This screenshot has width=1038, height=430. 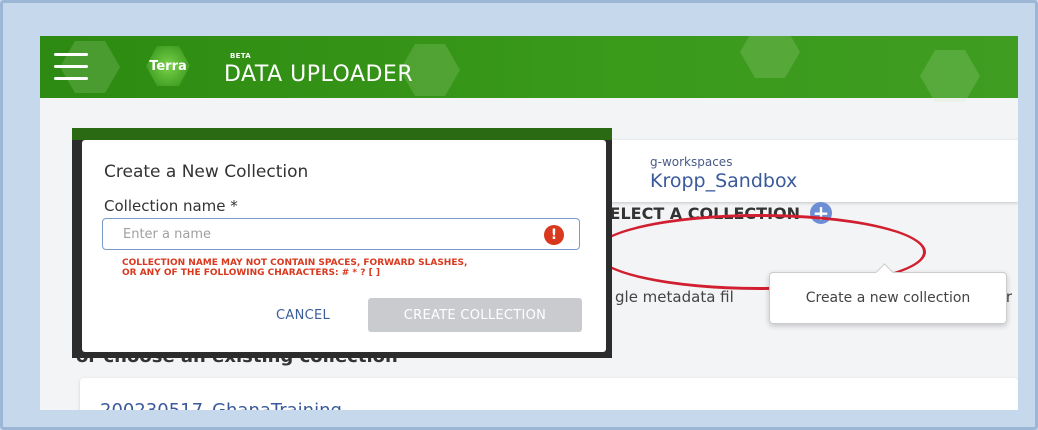 I want to click on create-collection-tooltip: Create a new collection, so click(x=888, y=298).